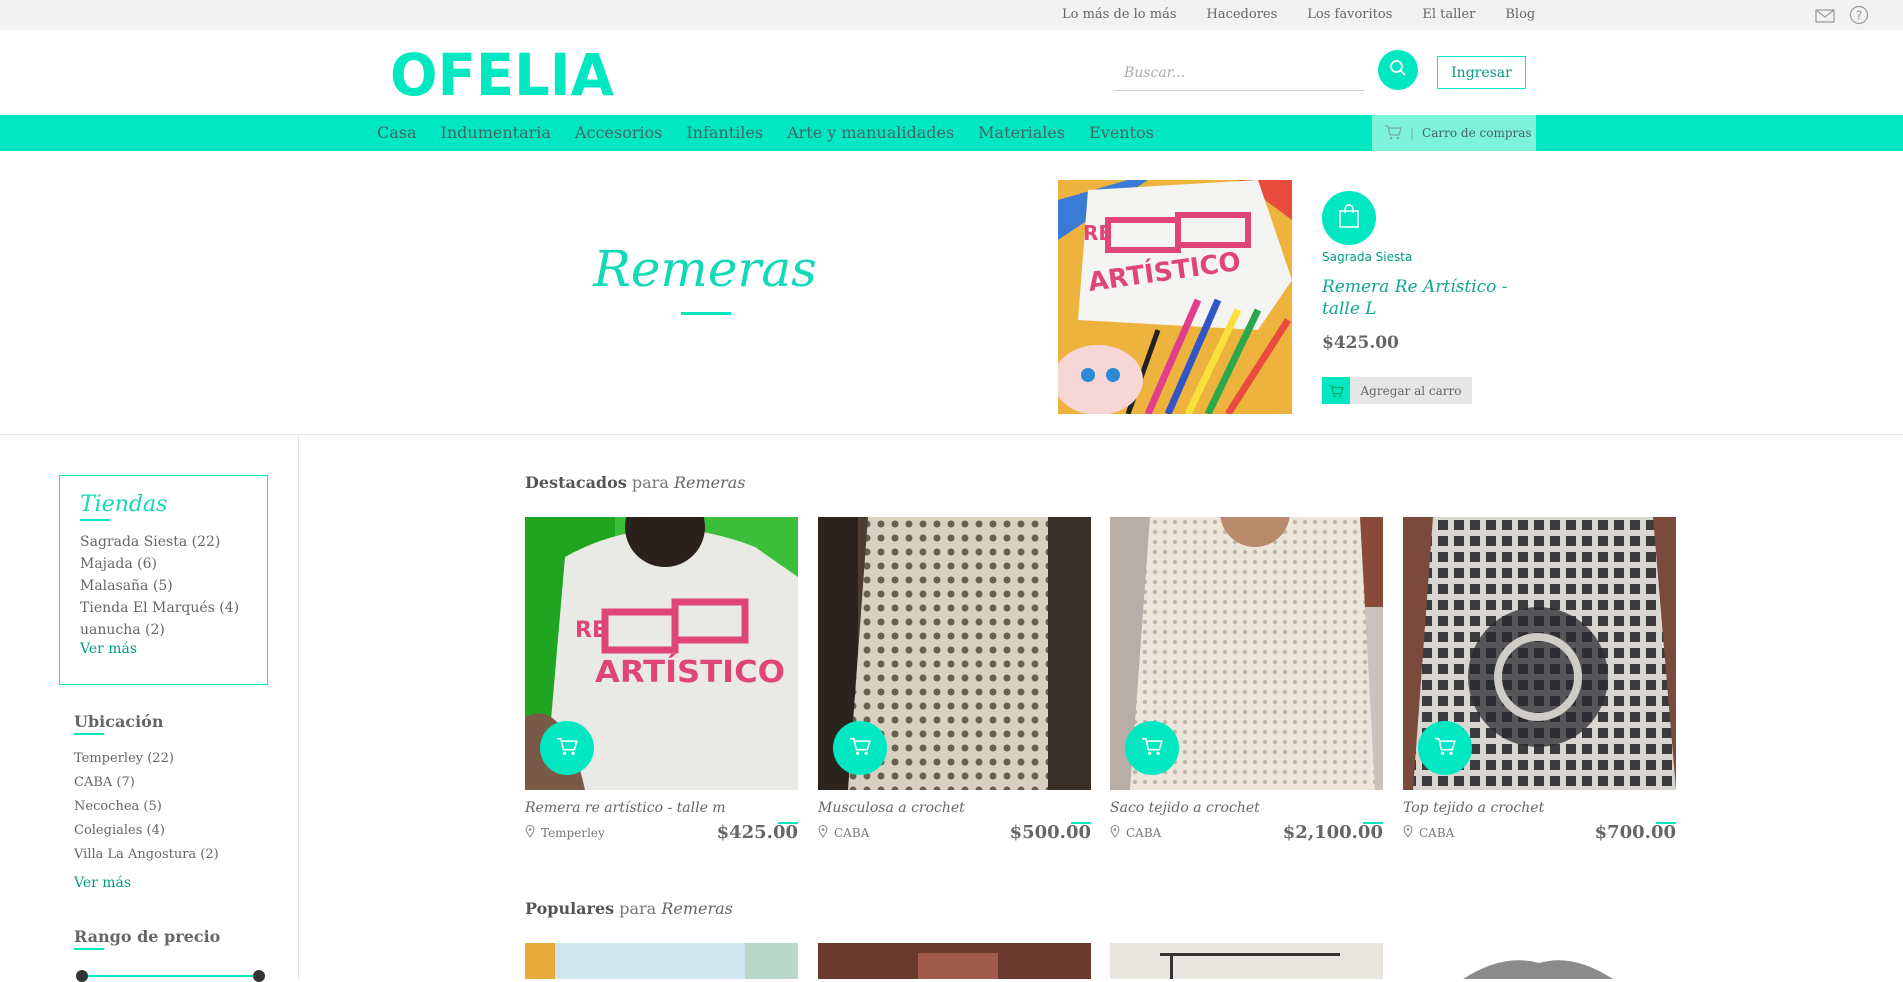 This screenshot has height=982, width=1903. I want to click on toplink-lo-mas: Lo más de lo más, so click(1119, 14).